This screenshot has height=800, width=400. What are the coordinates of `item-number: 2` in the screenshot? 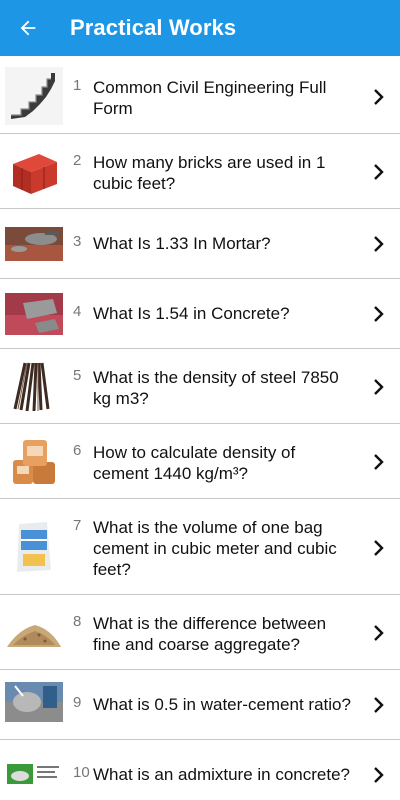 It's located at (77, 160).